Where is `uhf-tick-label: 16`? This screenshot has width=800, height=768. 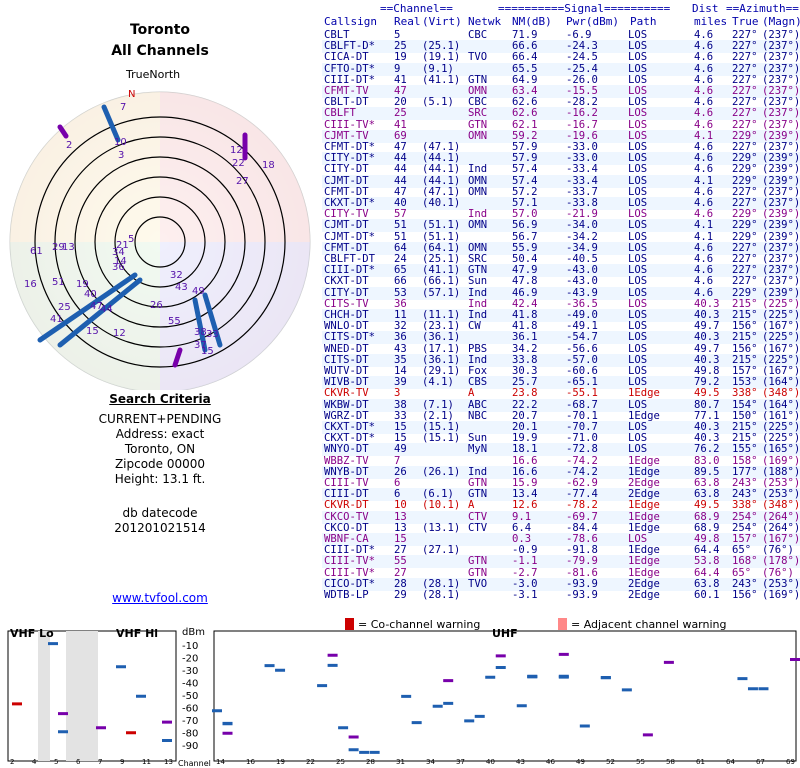
uhf-tick-label: 16 is located at coordinates (250, 762).